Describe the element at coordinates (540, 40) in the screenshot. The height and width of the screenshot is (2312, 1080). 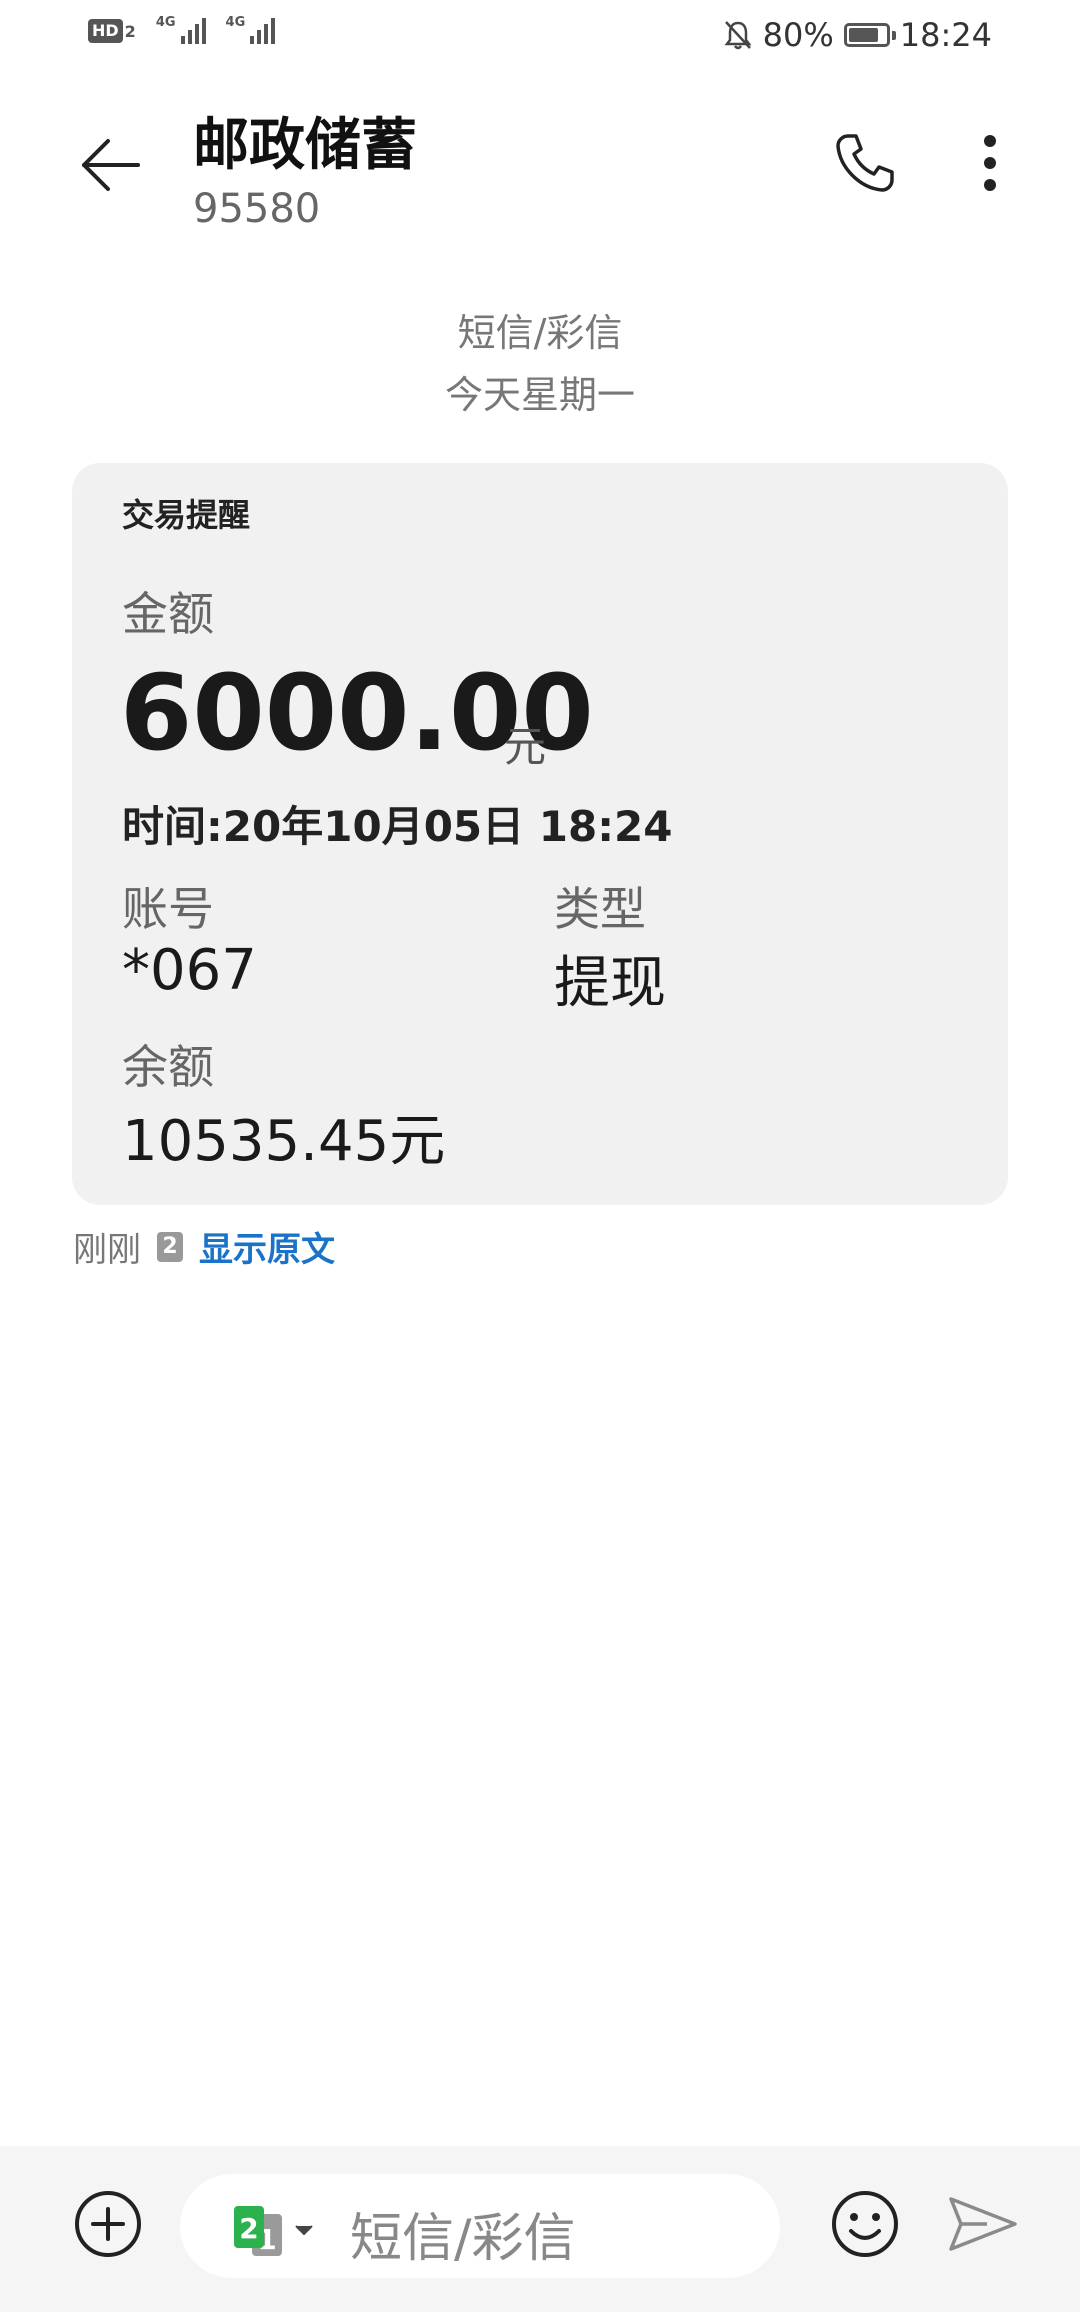
I see `status-bar: HD 2 4G 4G 80% 18:24` at that location.